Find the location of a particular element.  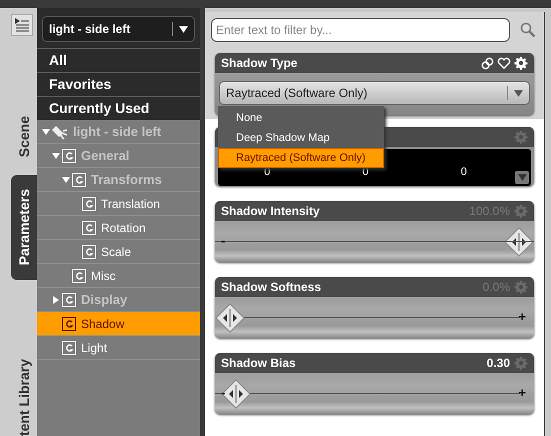

search-icon is located at coordinates (528, 30).